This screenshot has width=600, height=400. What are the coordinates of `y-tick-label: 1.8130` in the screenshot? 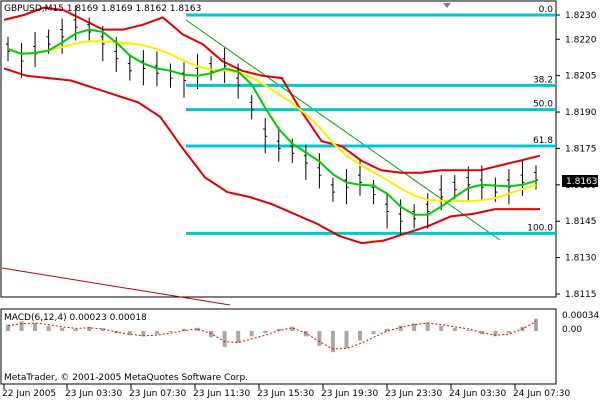 It's located at (581, 259).